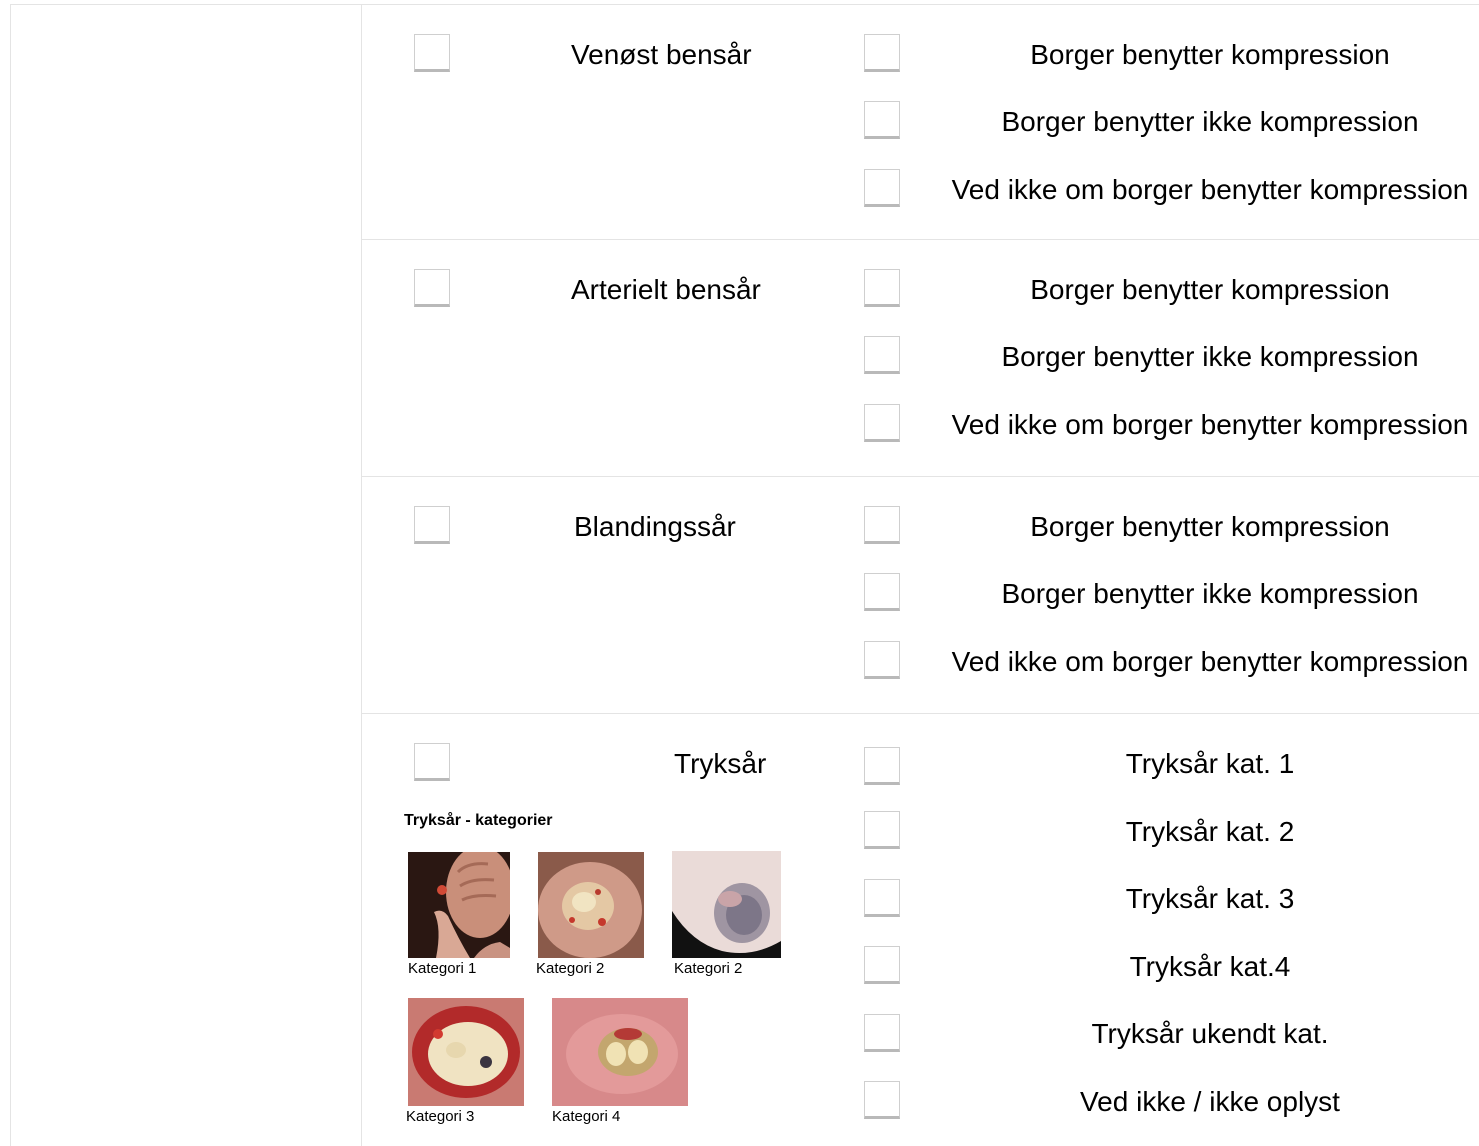  I want to click on checkbox-arterielt-bensaar, so click(432, 288).